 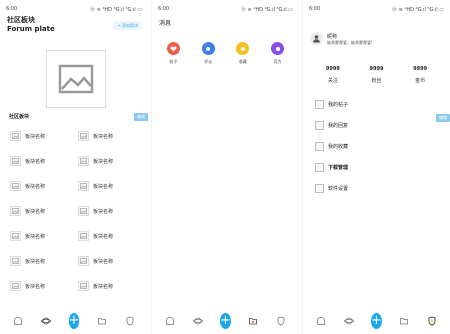 What do you see at coordinates (242, 61) in the screenshot?
I see `category-label: 收藏` at bounding box center [242, 61].